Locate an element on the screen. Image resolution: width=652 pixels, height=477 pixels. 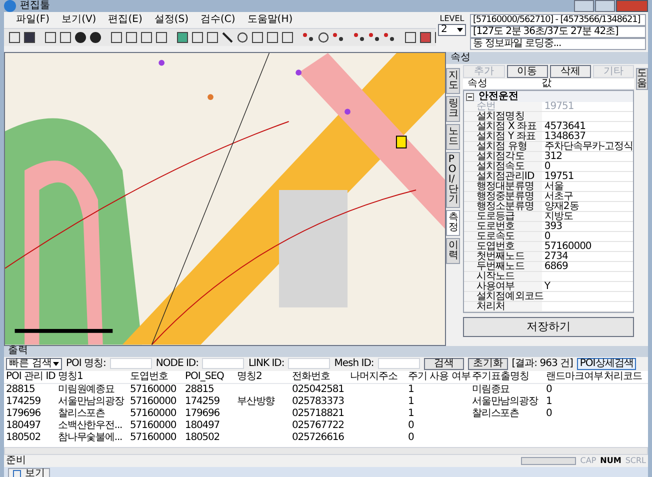
table-cell-text: 찰리스포츤 is located at coordinates (81, 414).